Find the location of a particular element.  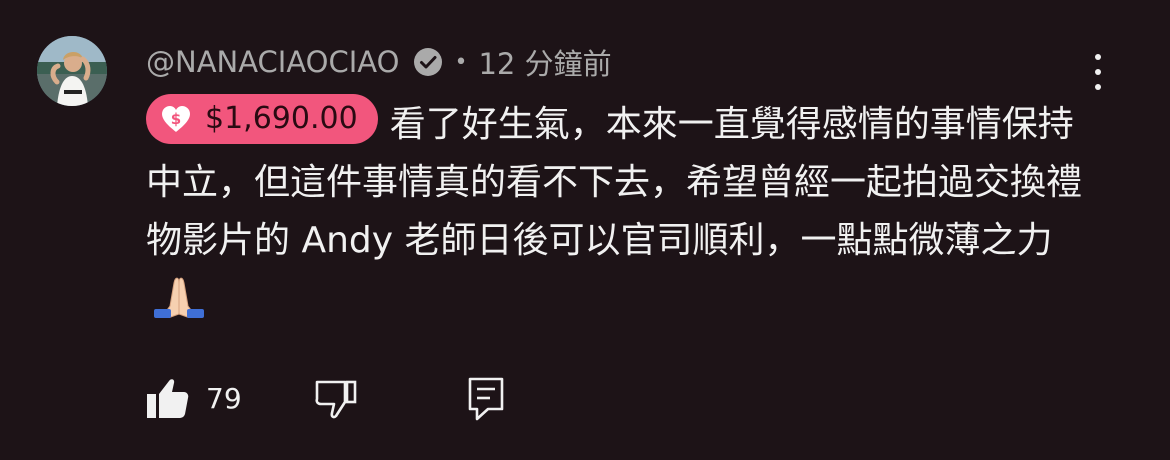

dislike-button is located at coordinates (336, 398).